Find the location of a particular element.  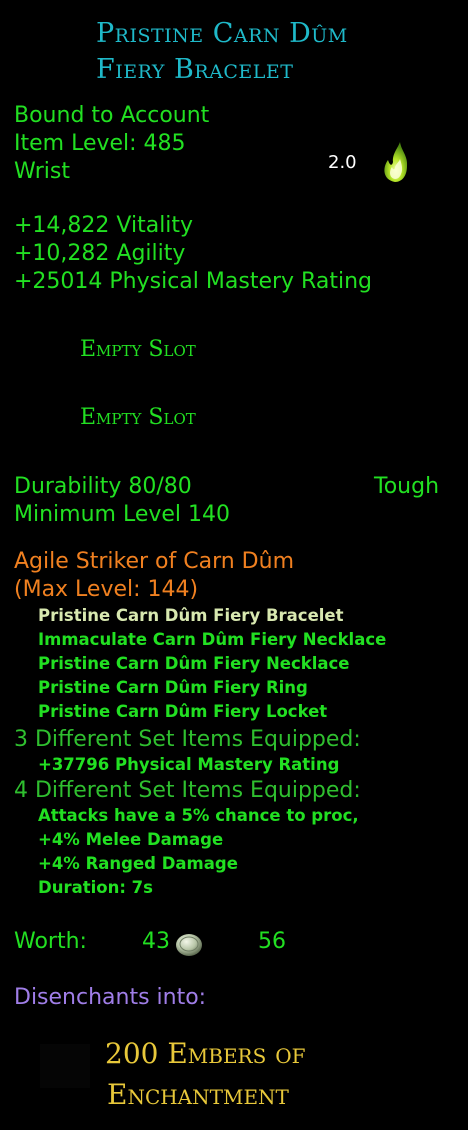

set-piece-2: Immaculate Carn Dûm Fiery Necklace is located at coordinates (212, 639).